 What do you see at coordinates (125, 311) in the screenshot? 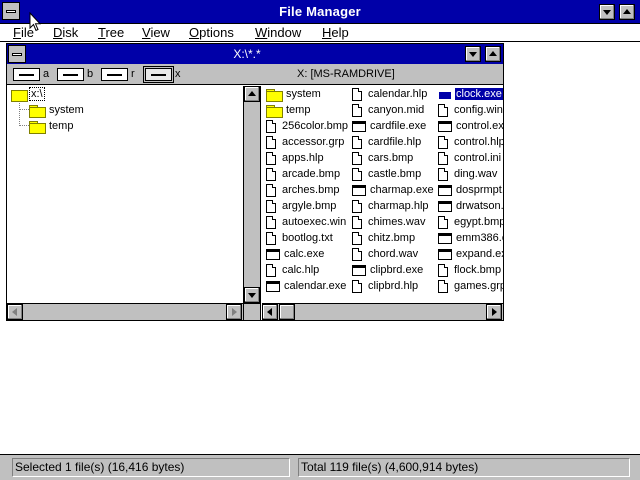
I see `tree-horizontal-scrollbar` at bounding box center [125, 311].